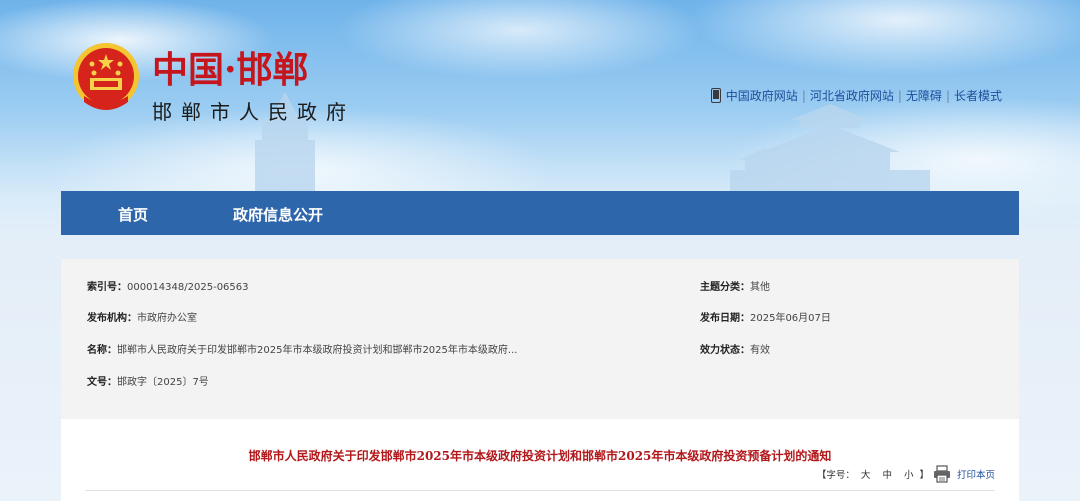 The image size is (1080, 501). I want to click on nav-home: 首页, so click(133, 214).